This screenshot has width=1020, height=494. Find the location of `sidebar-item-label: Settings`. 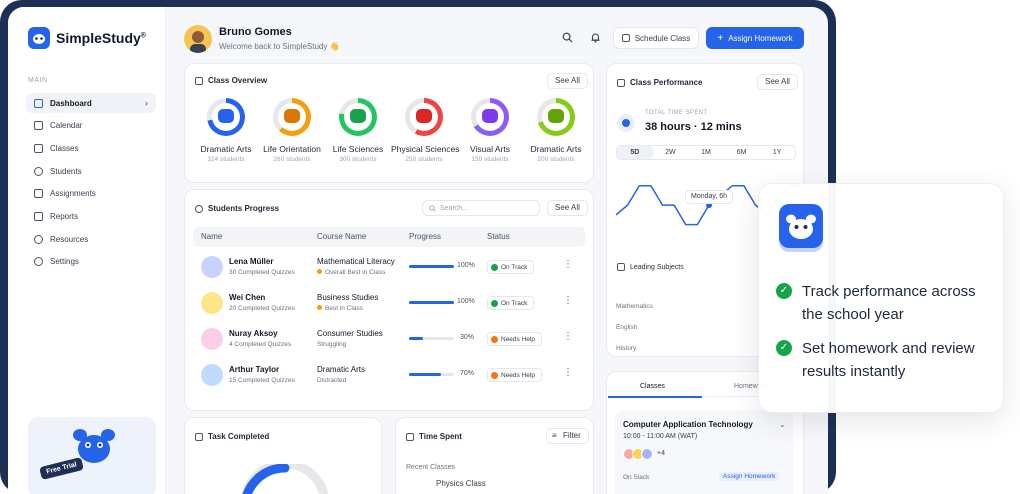

sidebar-item-label: Settings is located at coordinates (64, 262).